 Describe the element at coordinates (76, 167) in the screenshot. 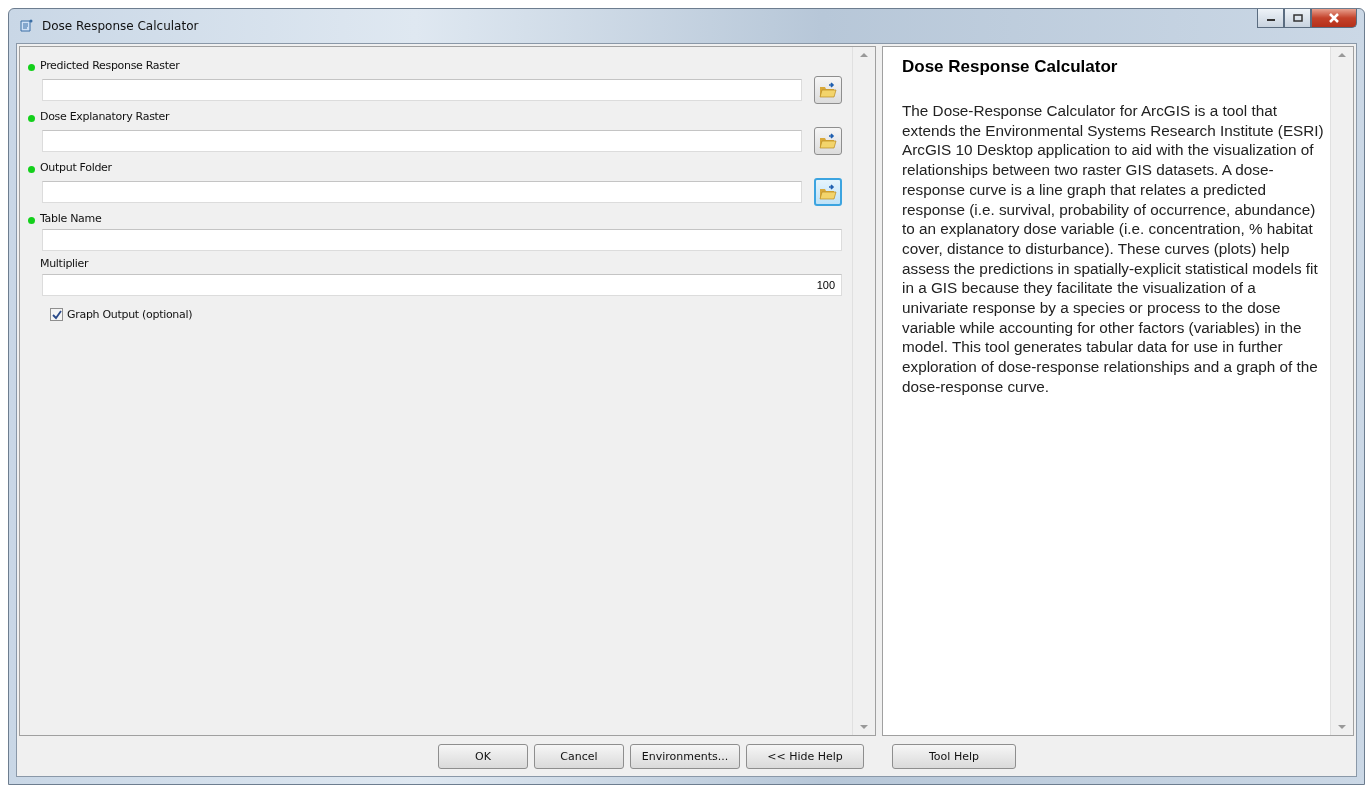

I see `field-label: Output Folder` at that location.